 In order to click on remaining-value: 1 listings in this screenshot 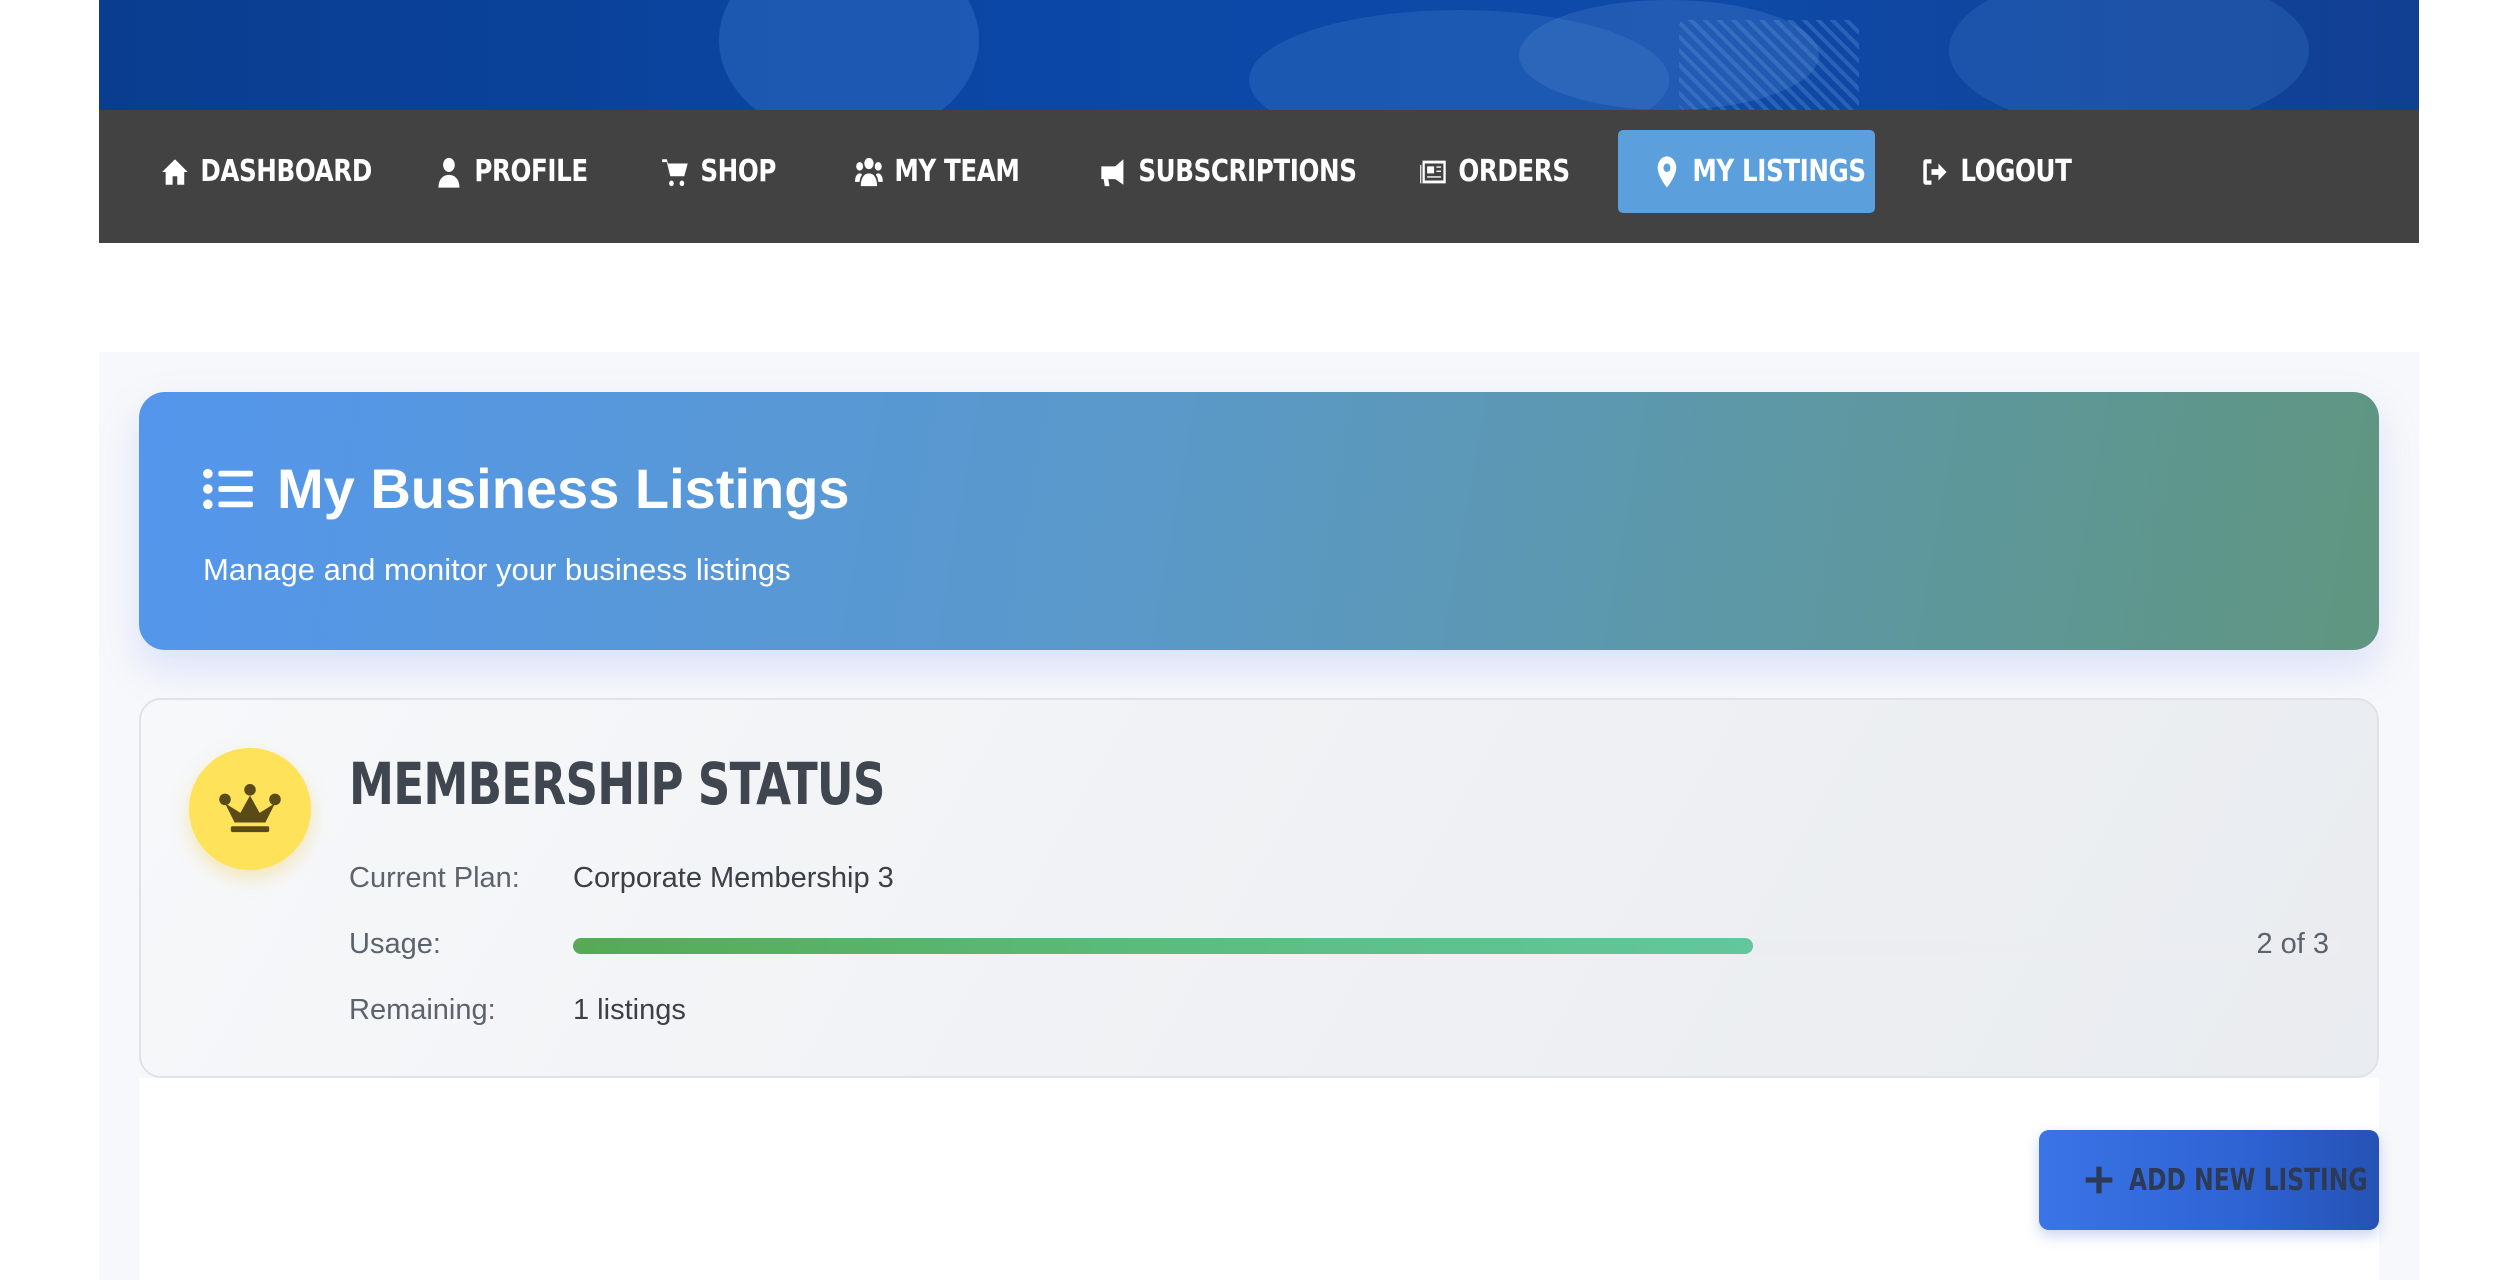, I will do `click(629, 1010)`.